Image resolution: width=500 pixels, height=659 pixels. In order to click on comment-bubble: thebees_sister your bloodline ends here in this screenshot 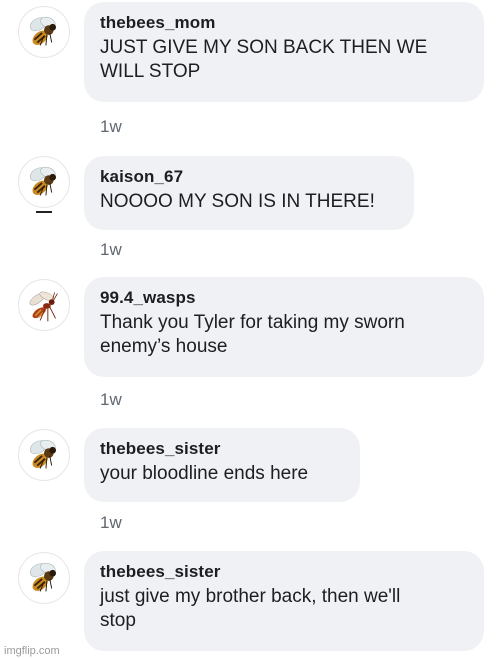, I will do `click(222, 465)`.